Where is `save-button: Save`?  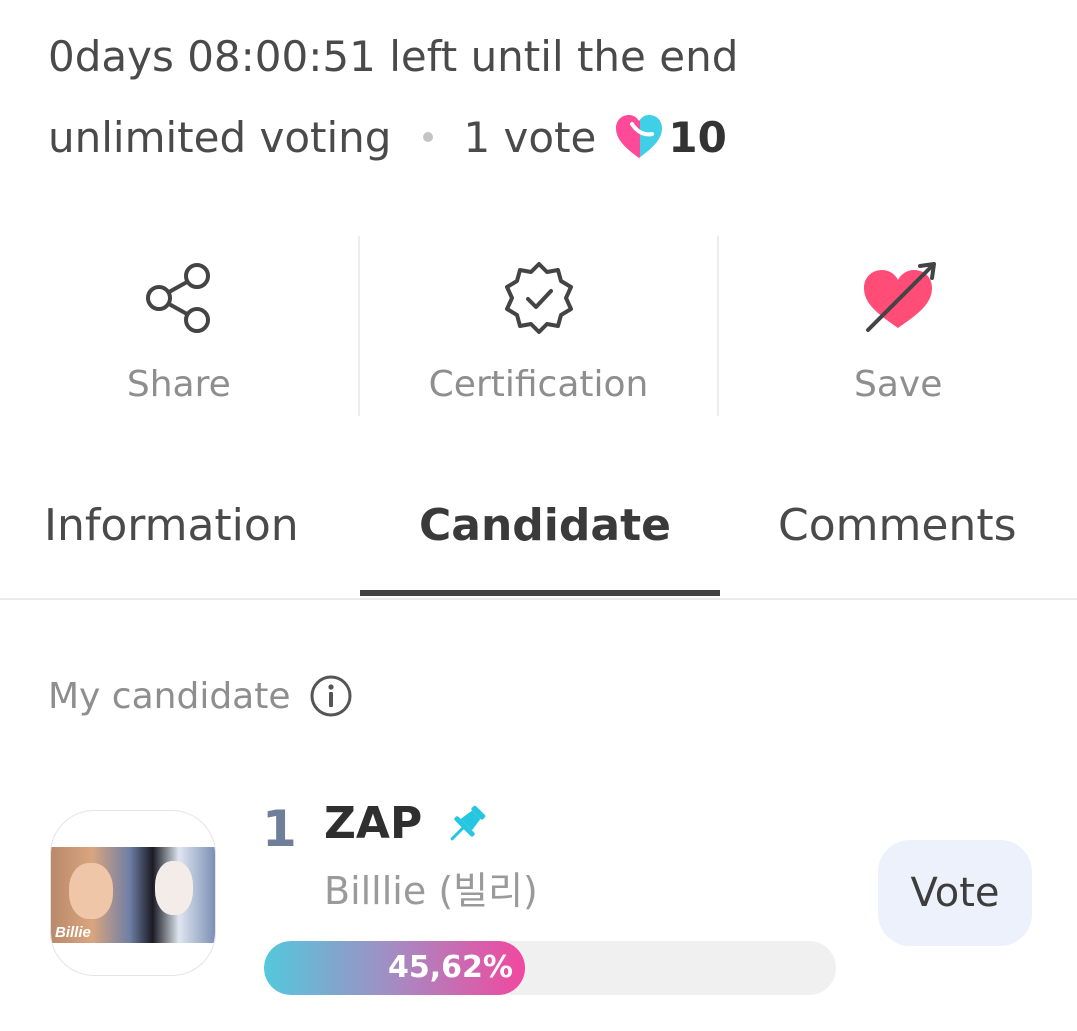 save-button: Save is located at coordinates (898, 326).